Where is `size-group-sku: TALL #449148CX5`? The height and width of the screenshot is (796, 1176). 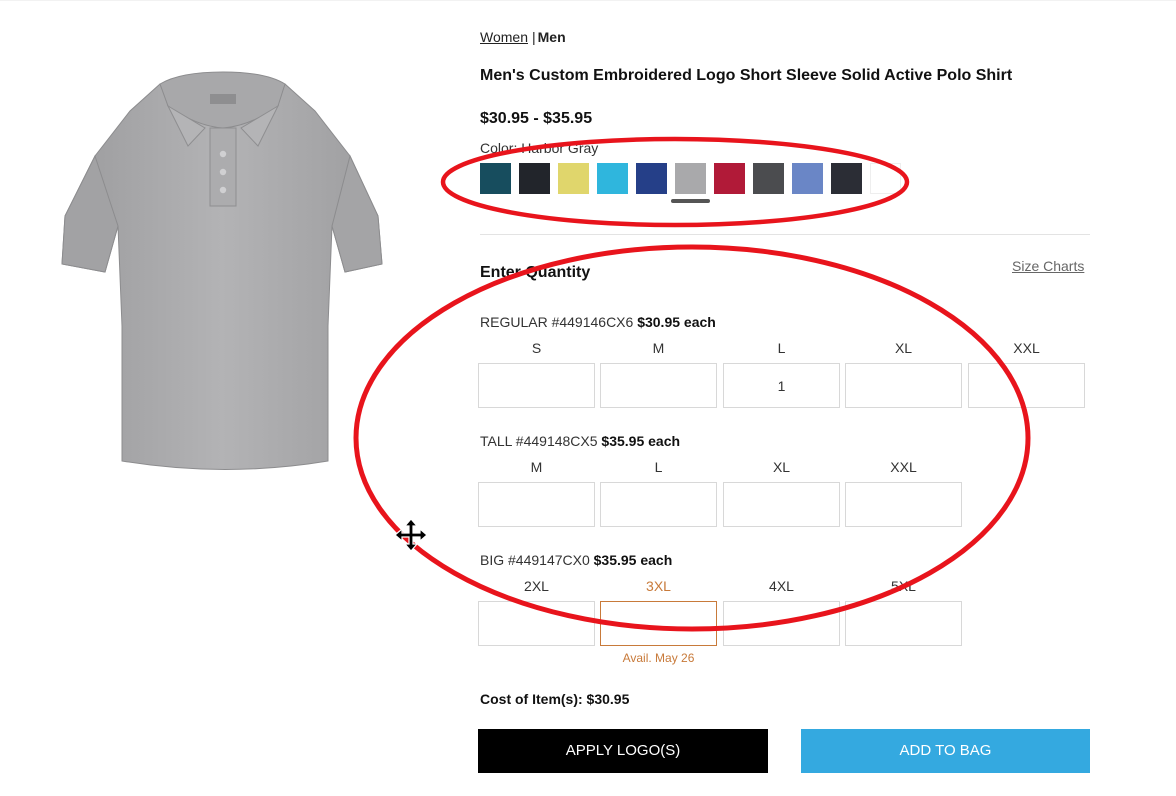
size-group-sku: TALL #449148CX5 is located at coordinates (539, 441).